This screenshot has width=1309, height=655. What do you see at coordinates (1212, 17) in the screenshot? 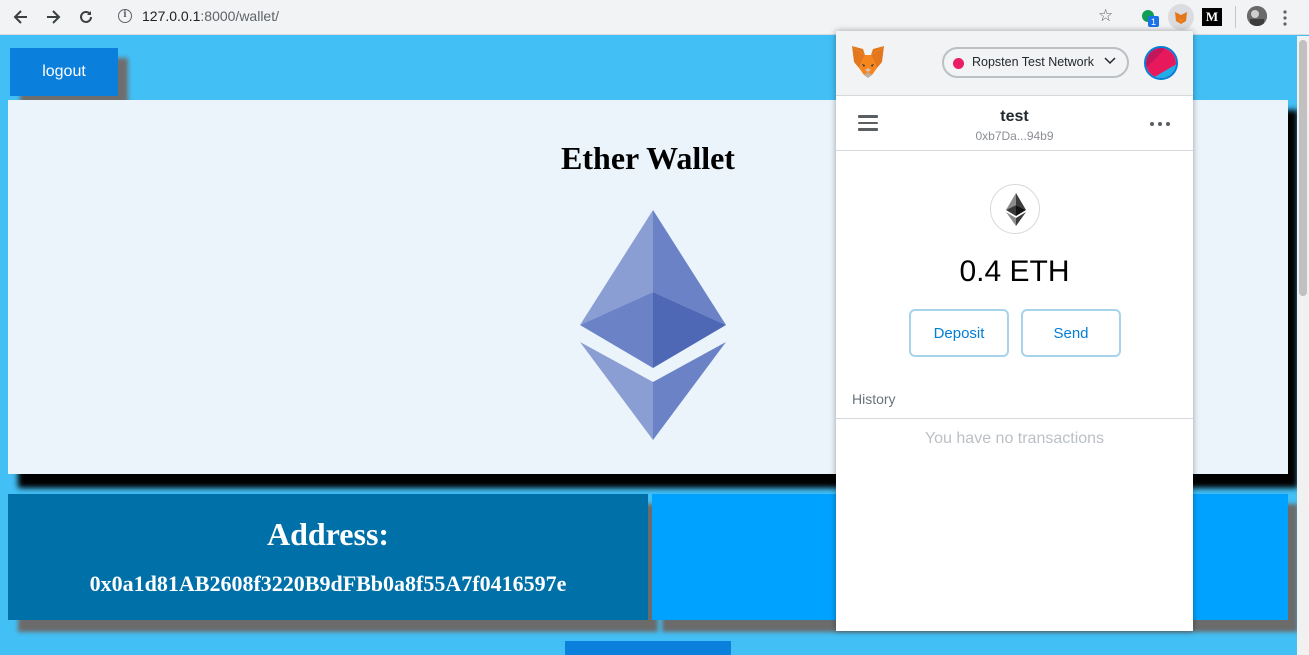
I see `medium-extension-icon: M` at bounding box center [1212, 17].